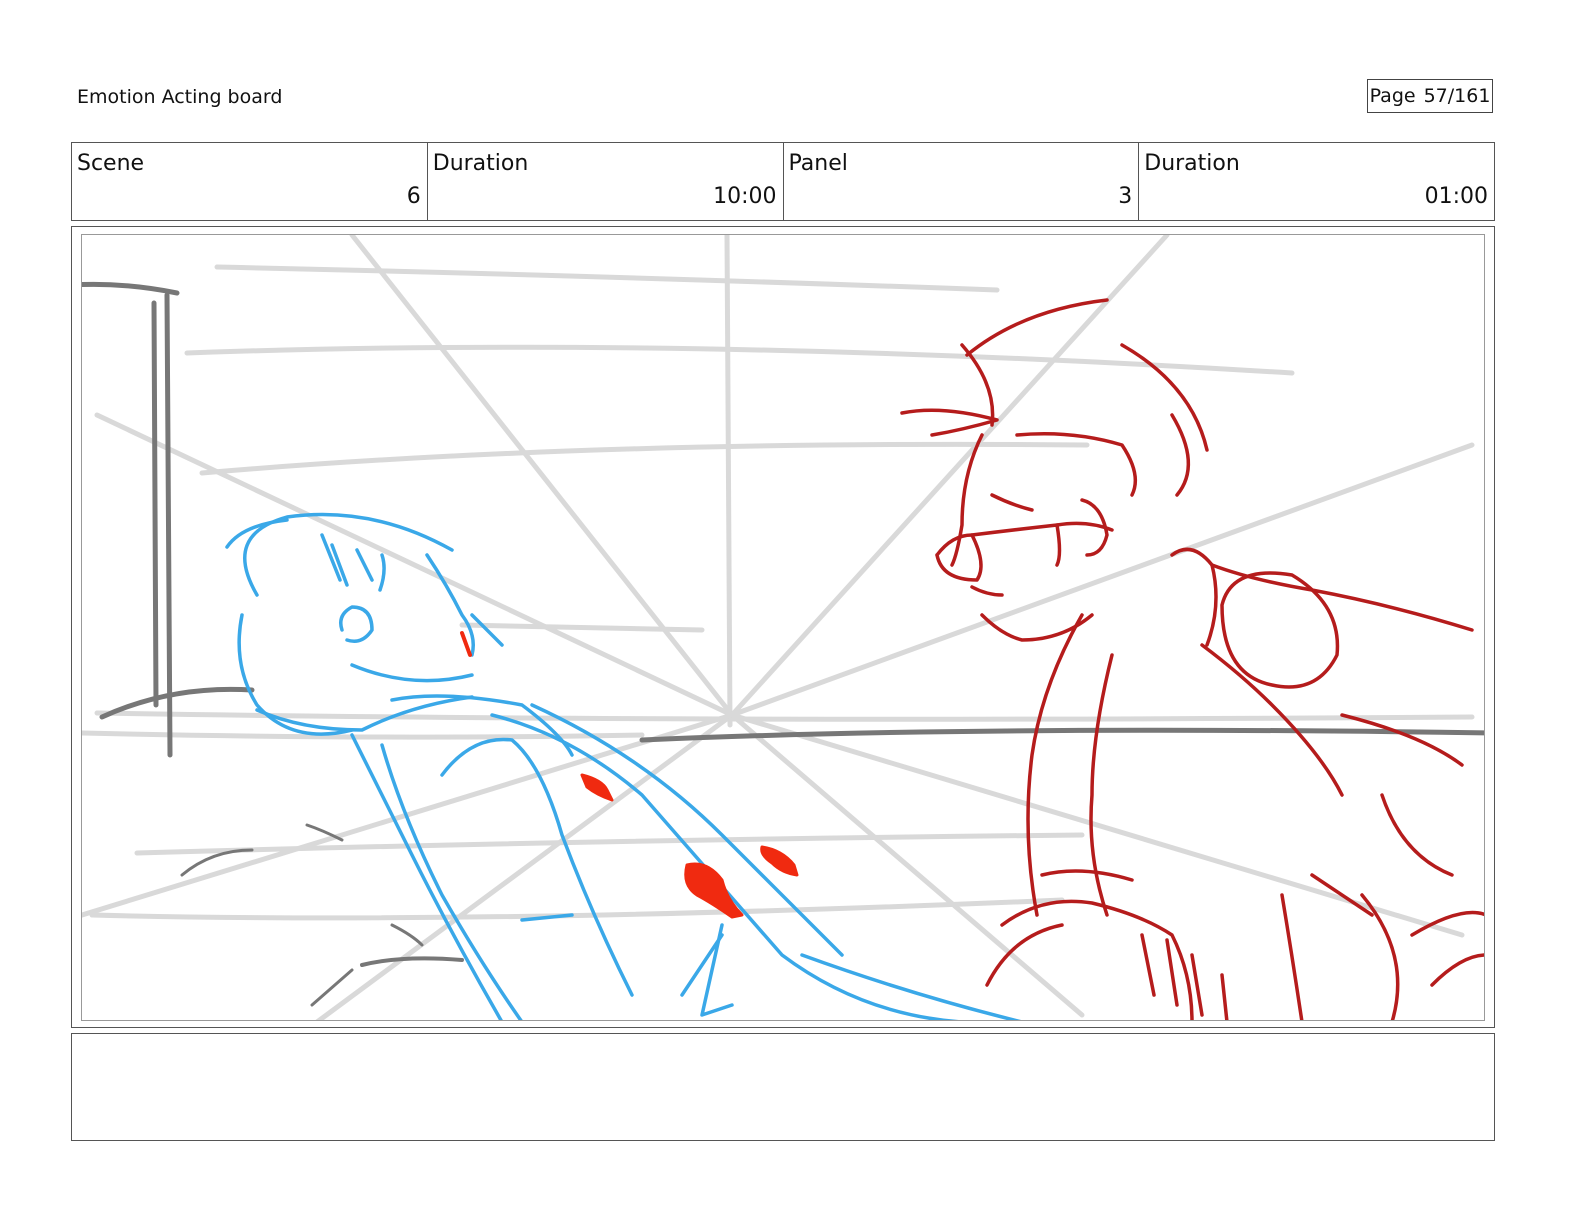 This screenshot has height=1224, width=1584. Describe the element at coordinates (480, 163) in the screenshot. I see `scene-duration-label: Duration` at that location.